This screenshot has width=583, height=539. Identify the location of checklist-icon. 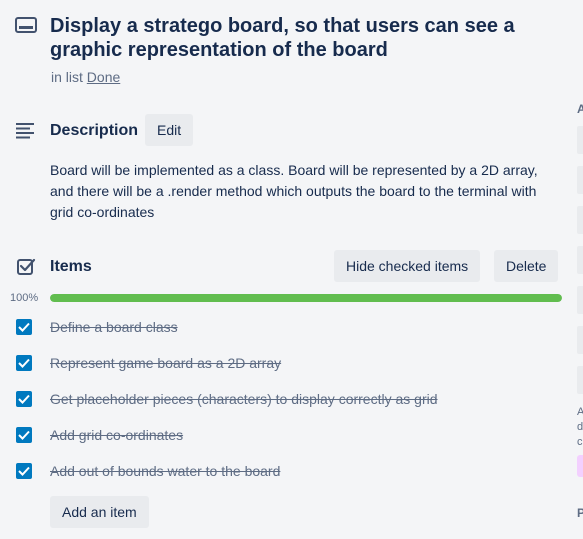
(26, 266).